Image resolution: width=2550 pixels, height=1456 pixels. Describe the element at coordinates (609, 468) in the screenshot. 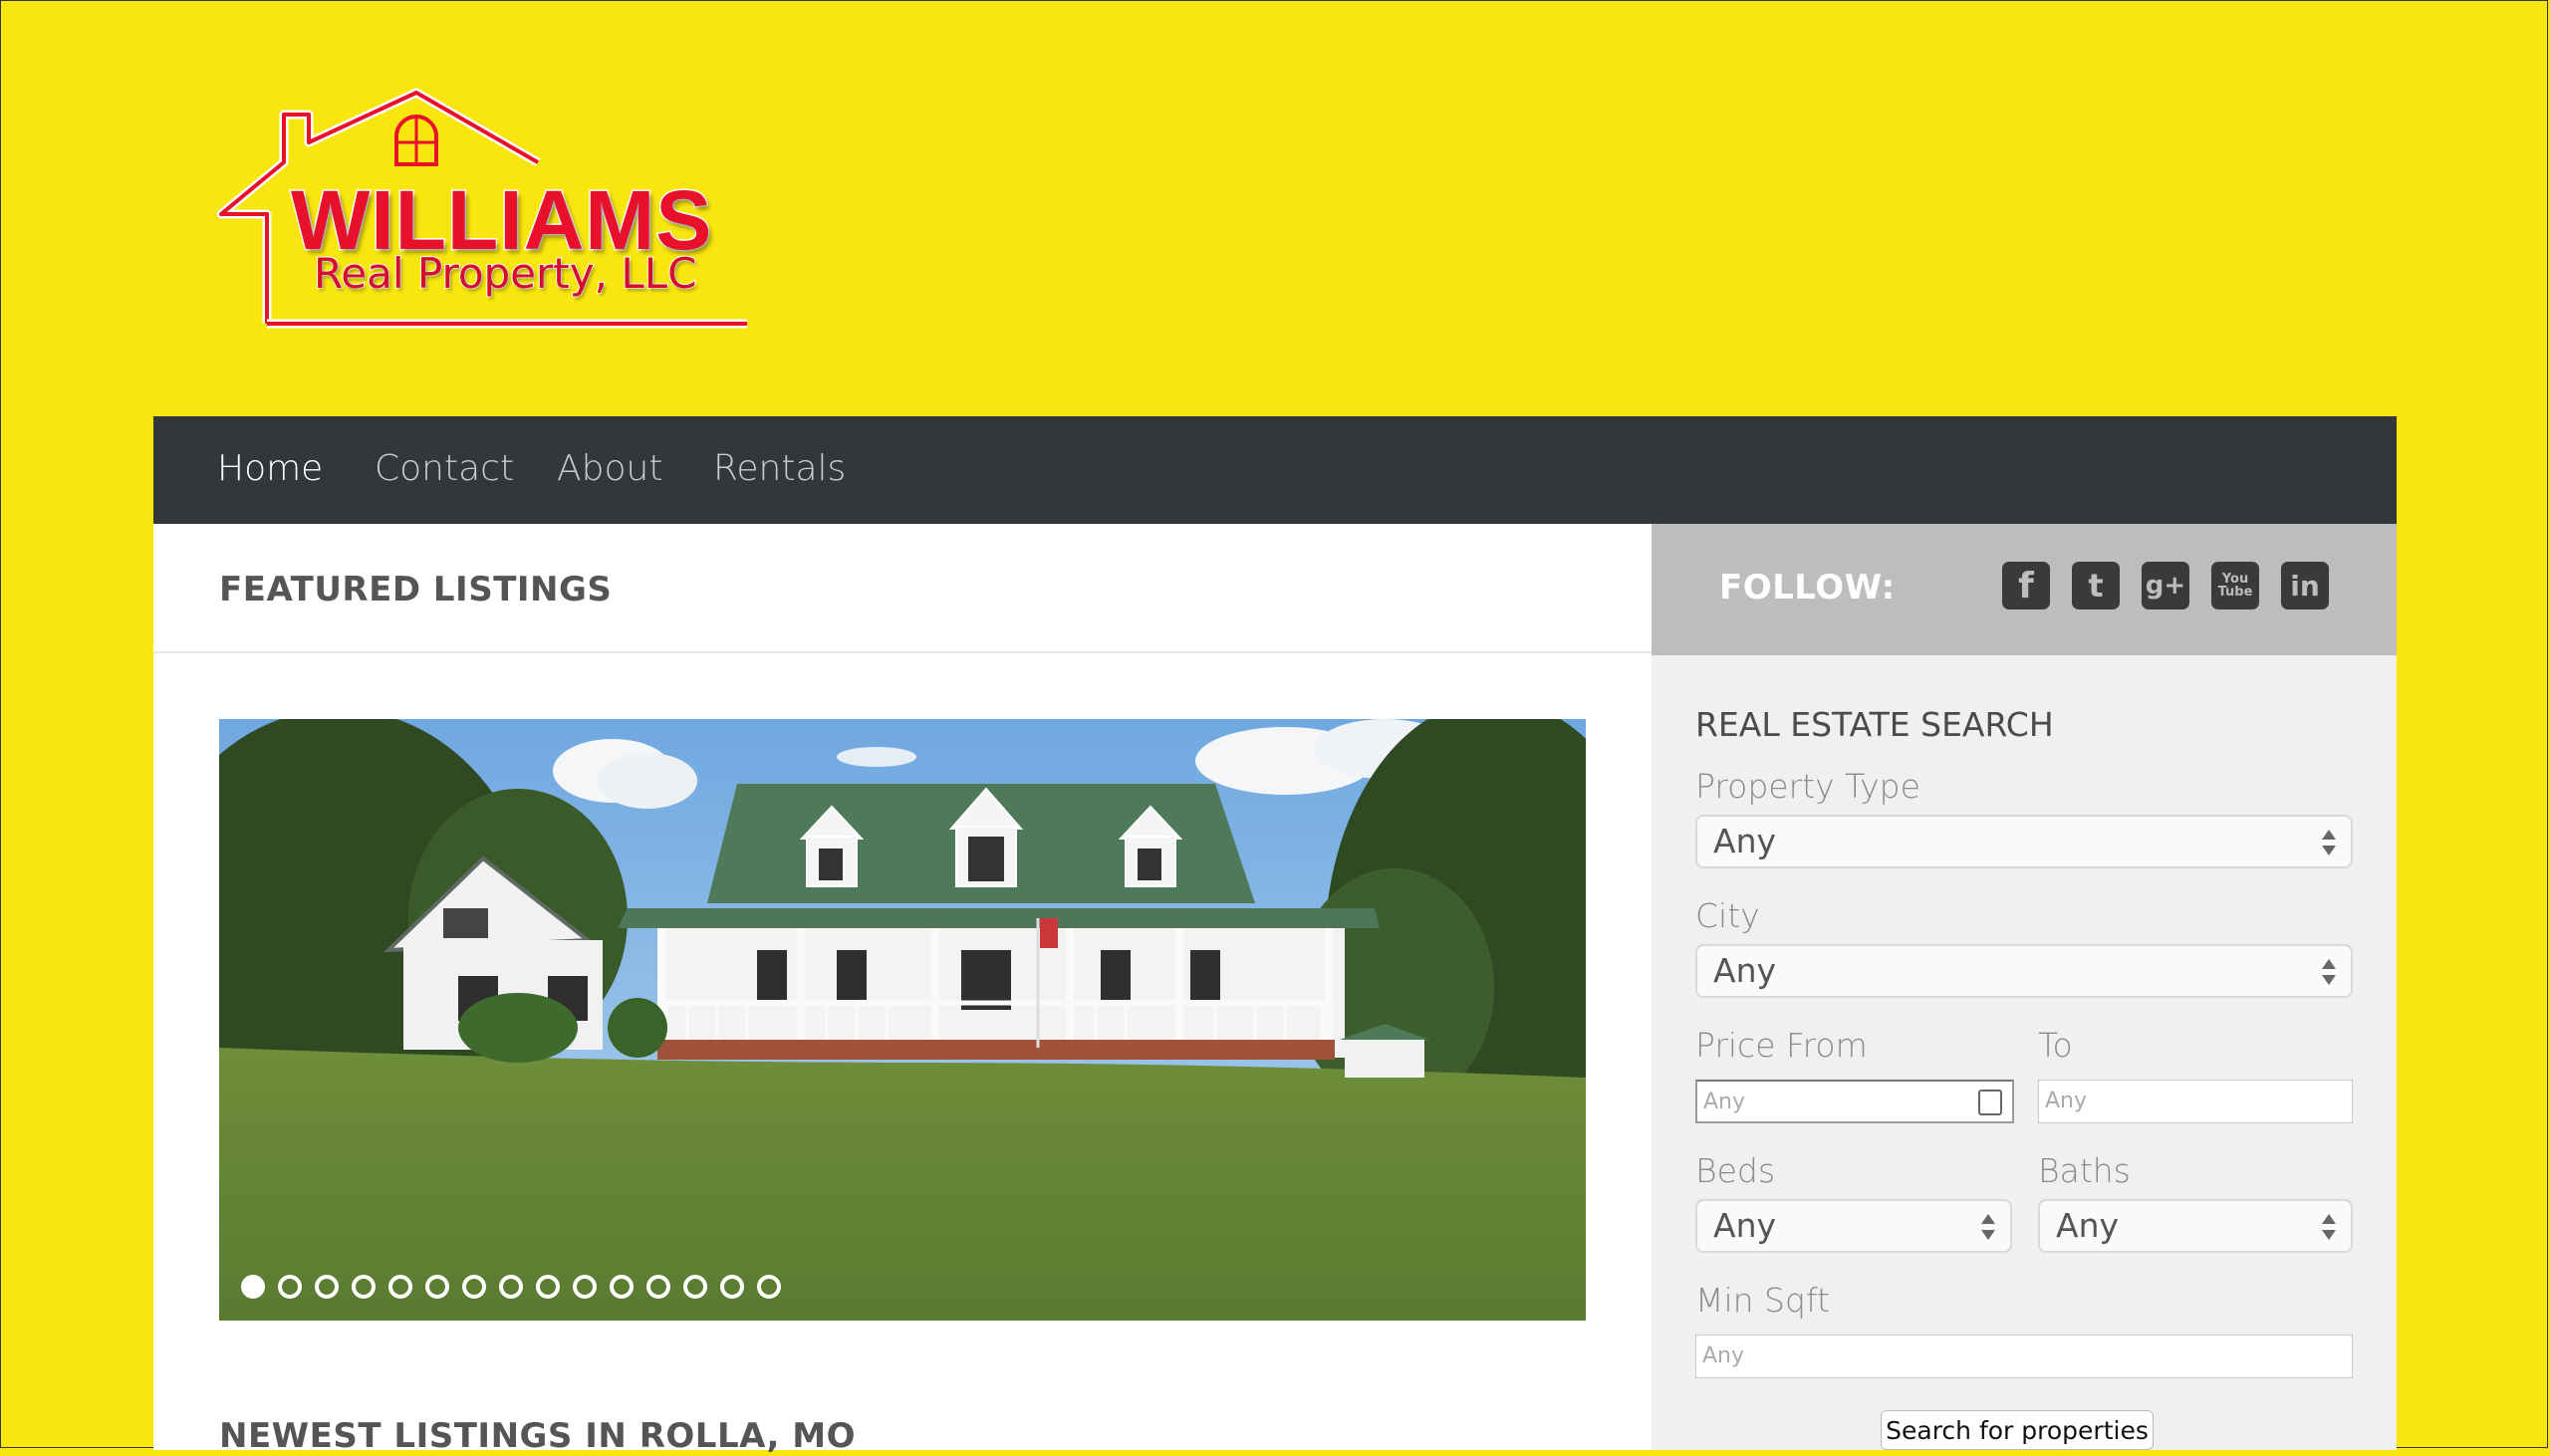

I see `nav-about: About` at that location.